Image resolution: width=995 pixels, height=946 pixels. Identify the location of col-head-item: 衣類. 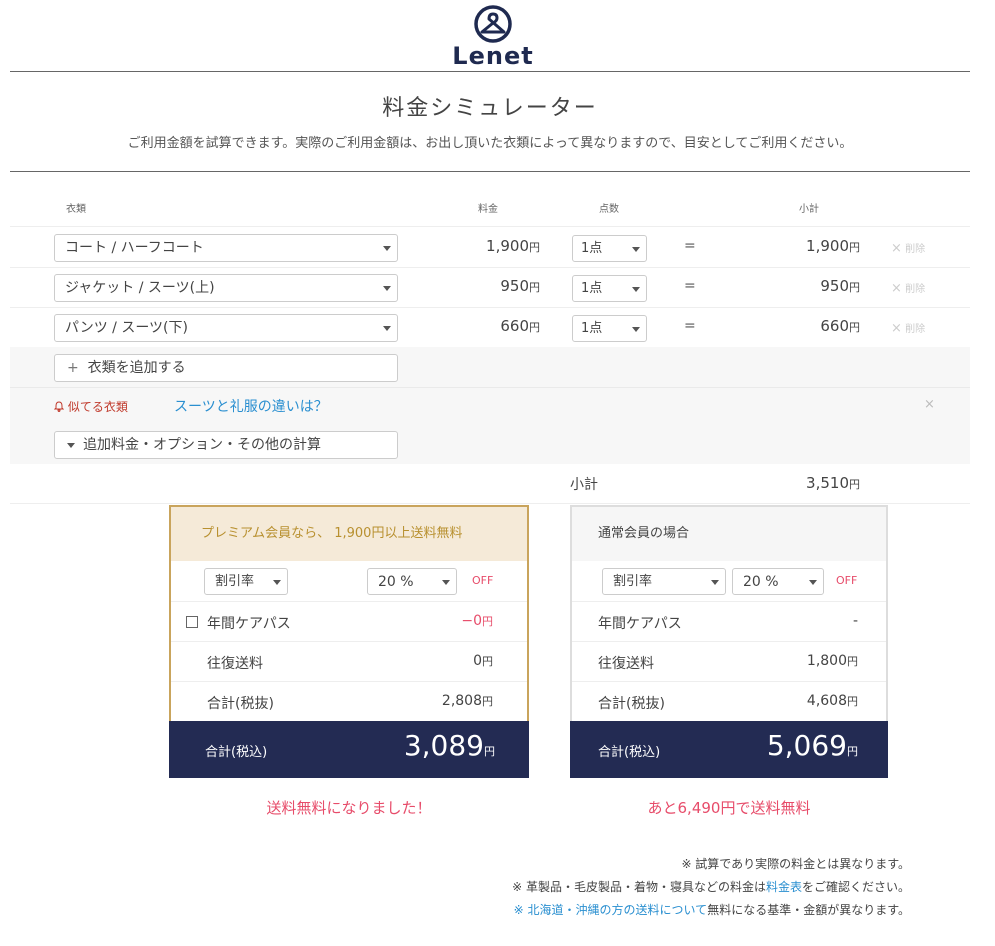
(76, 209).